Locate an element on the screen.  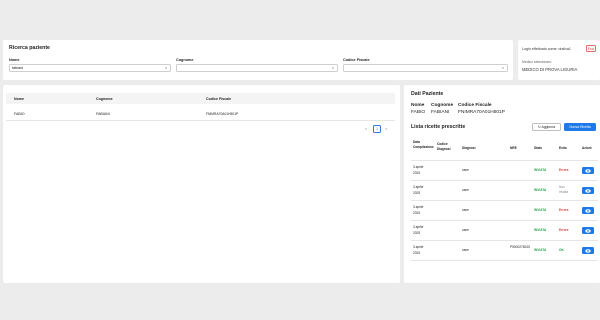
col-codice-diagnosi: Codice Diagnosi is located at coordinates (444, 146).